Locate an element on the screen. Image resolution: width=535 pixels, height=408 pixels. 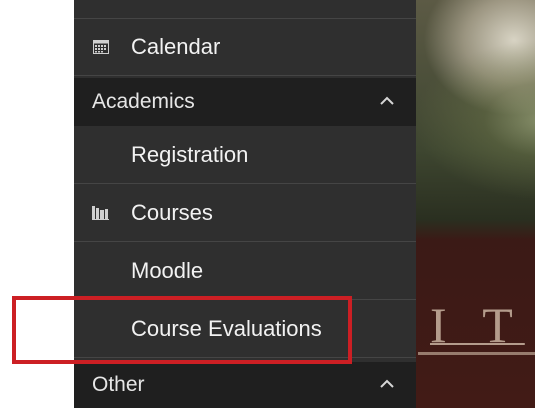
books-icon is located at coordinates (101, 213).